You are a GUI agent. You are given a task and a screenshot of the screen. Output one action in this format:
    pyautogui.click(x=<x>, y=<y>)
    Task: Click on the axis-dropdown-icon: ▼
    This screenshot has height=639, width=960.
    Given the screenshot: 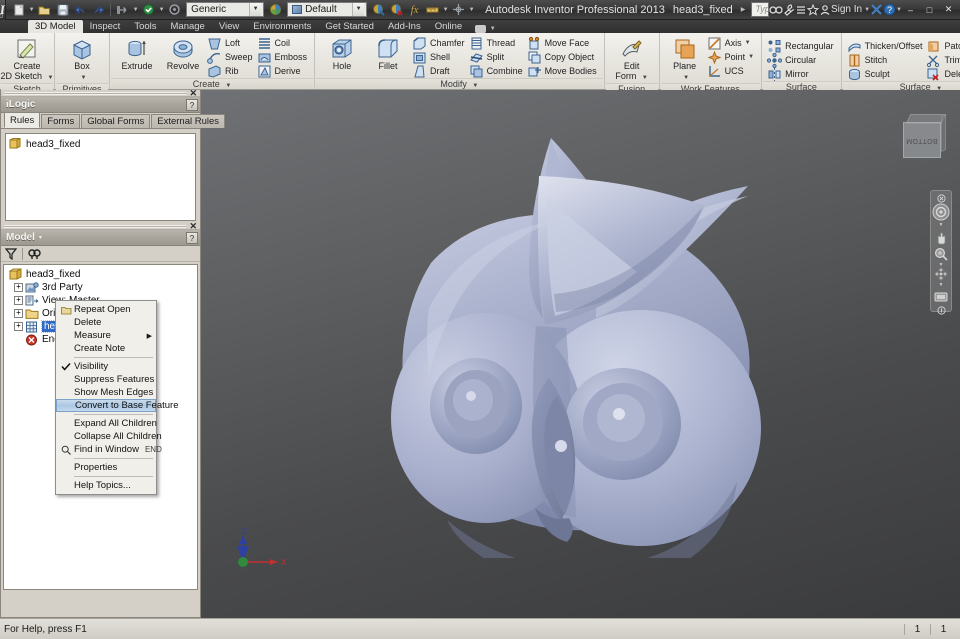 What is the action you would take?
    pyautogui.click(x=748, y=43)
    